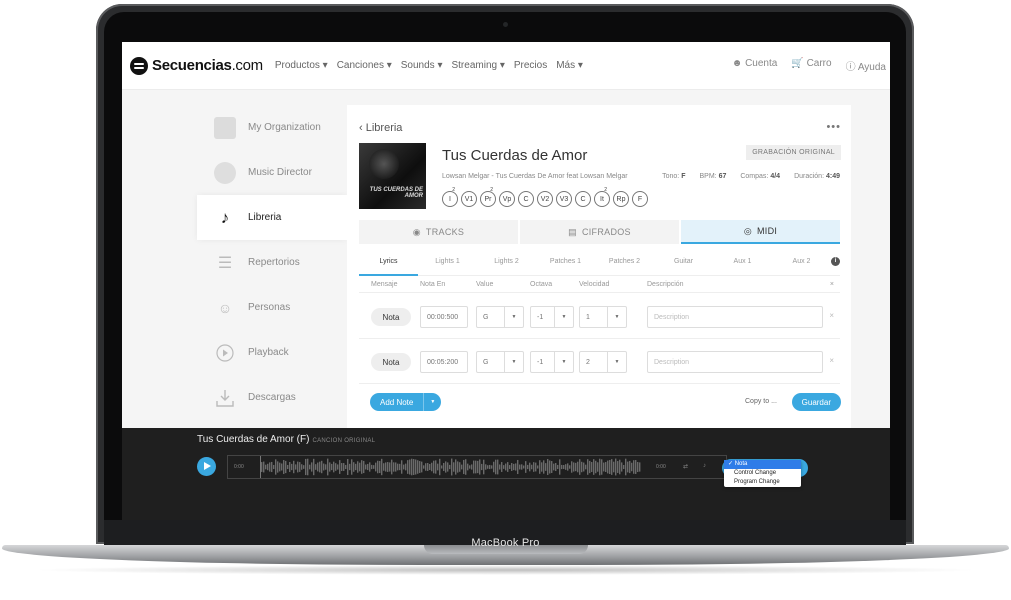  Describe the element at coordinates (505, 24) in the screenshot. I see `camera-icon` at that location.